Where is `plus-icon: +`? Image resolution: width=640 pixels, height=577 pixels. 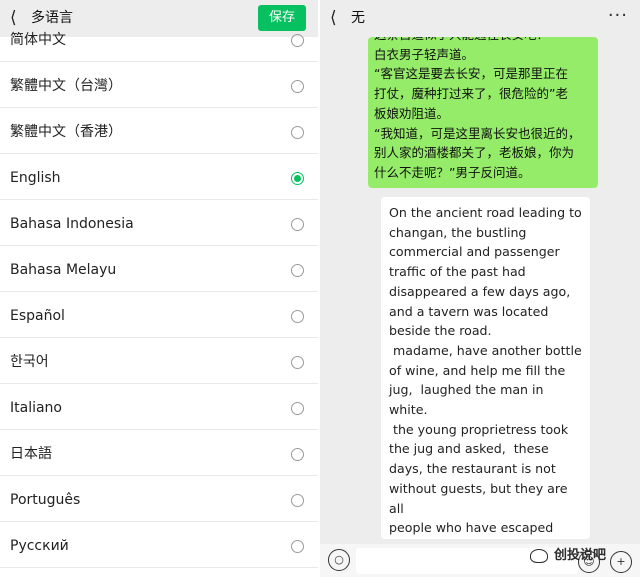
plus-icon: + is located at coordinates (621, 562).